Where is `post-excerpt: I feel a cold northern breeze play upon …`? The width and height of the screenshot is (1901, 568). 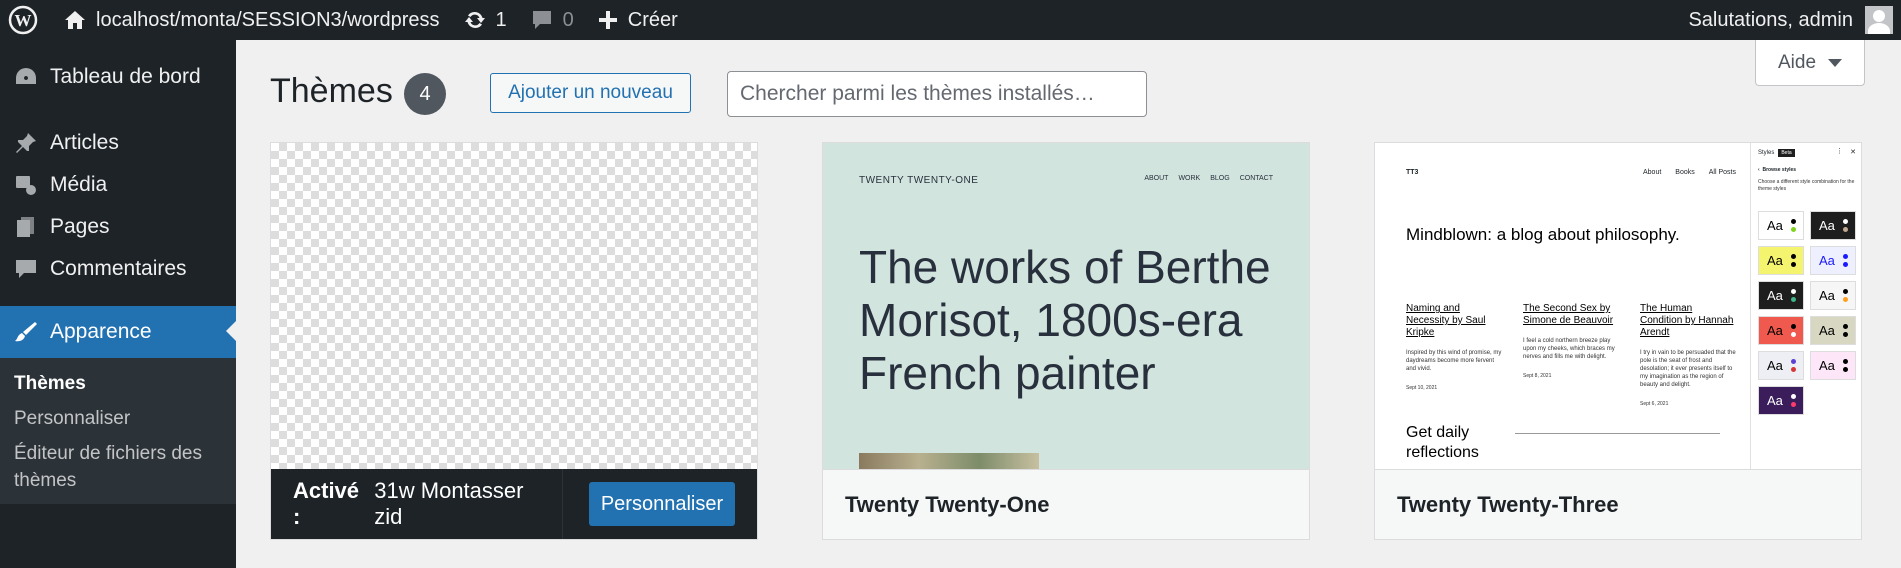
post-excerpt: I feel a cold northern breeze play upon … is located at coordinates (1569, 349).